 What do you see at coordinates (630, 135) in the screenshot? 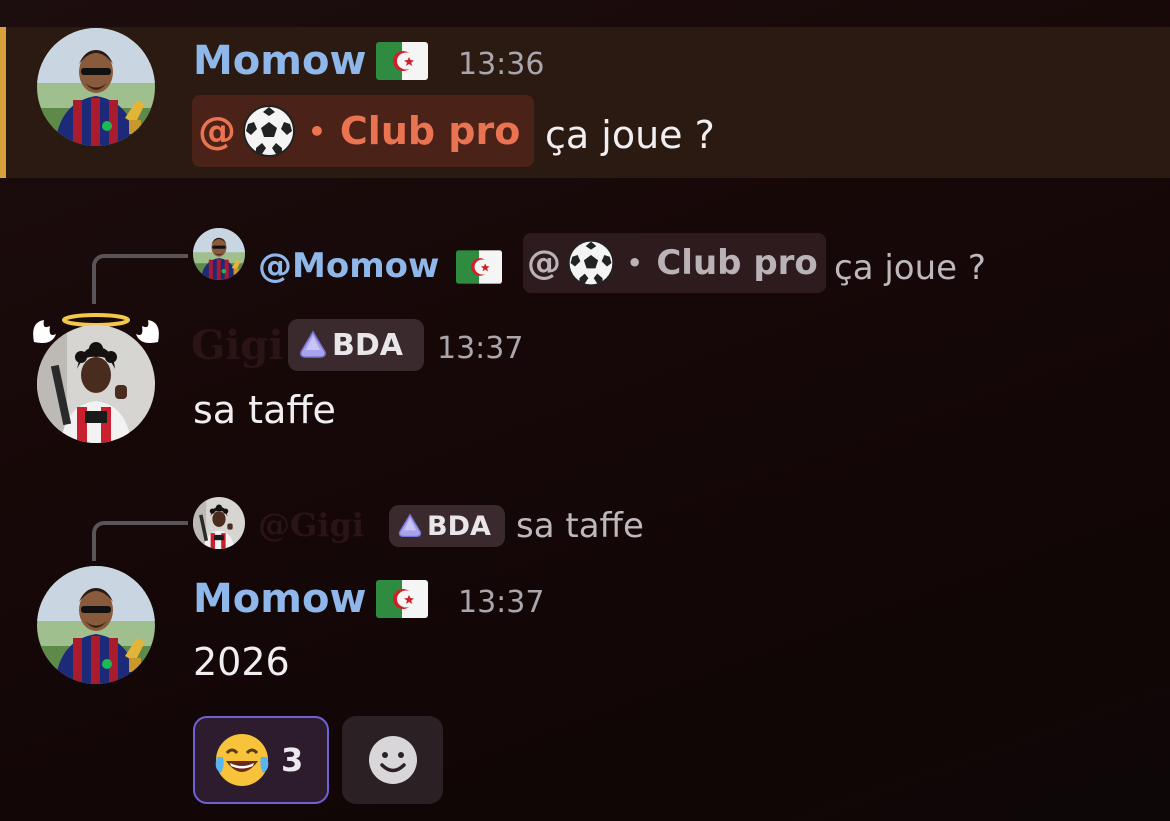
I see `message-text: ça joue ?` at bounding box center [630, 135].